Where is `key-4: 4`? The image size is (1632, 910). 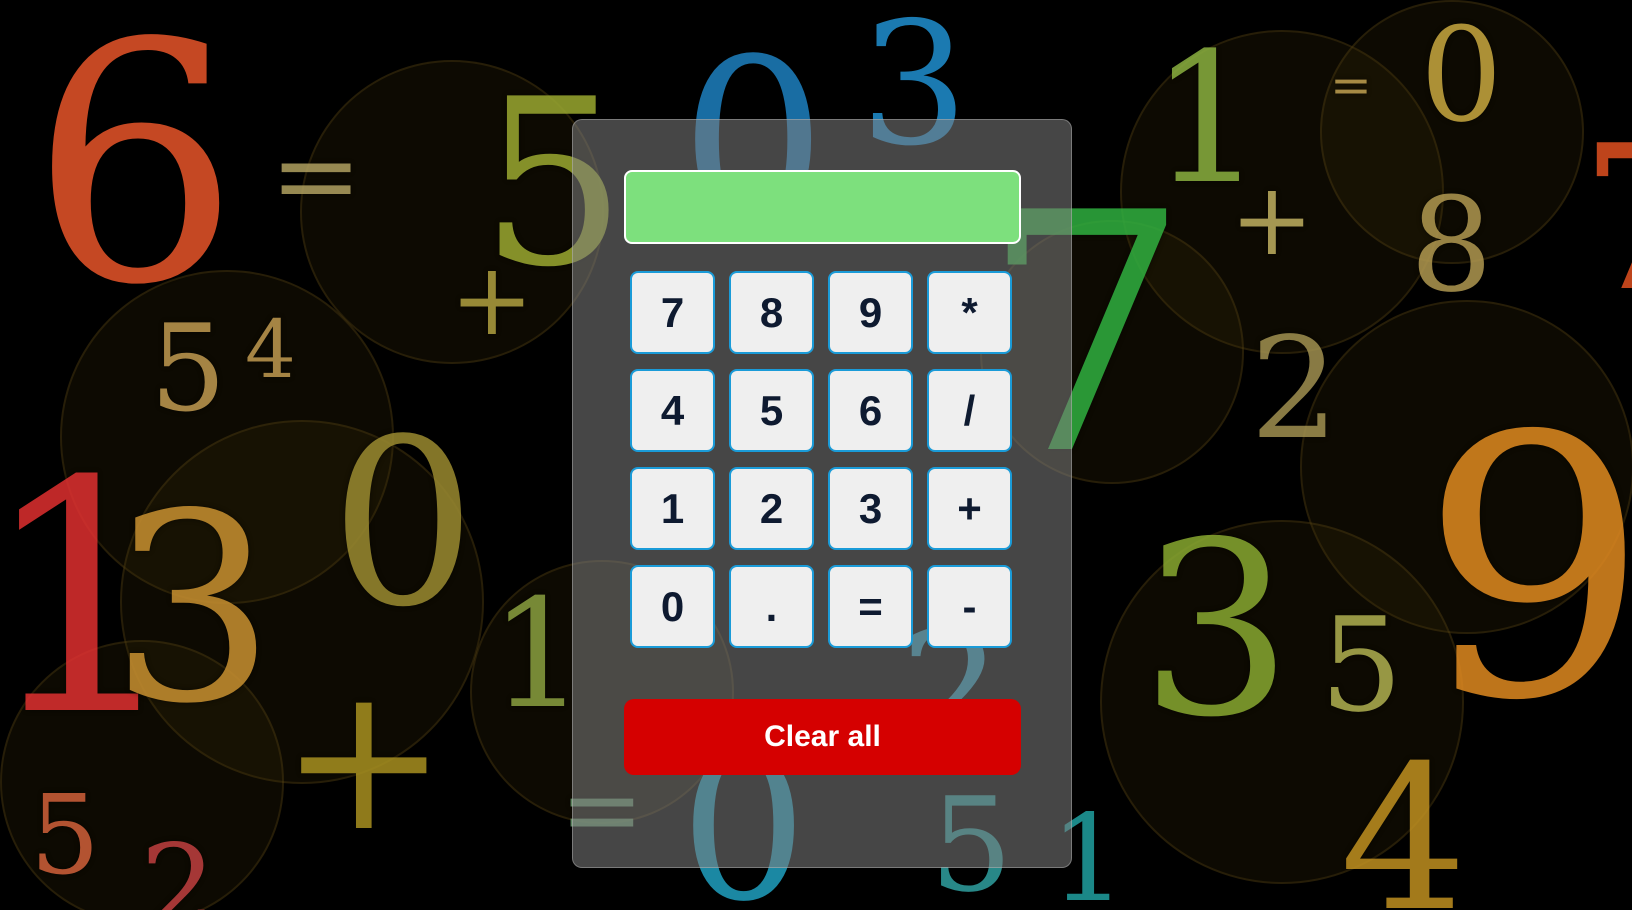
key-4: 4 is located at coordinates (672, 410).